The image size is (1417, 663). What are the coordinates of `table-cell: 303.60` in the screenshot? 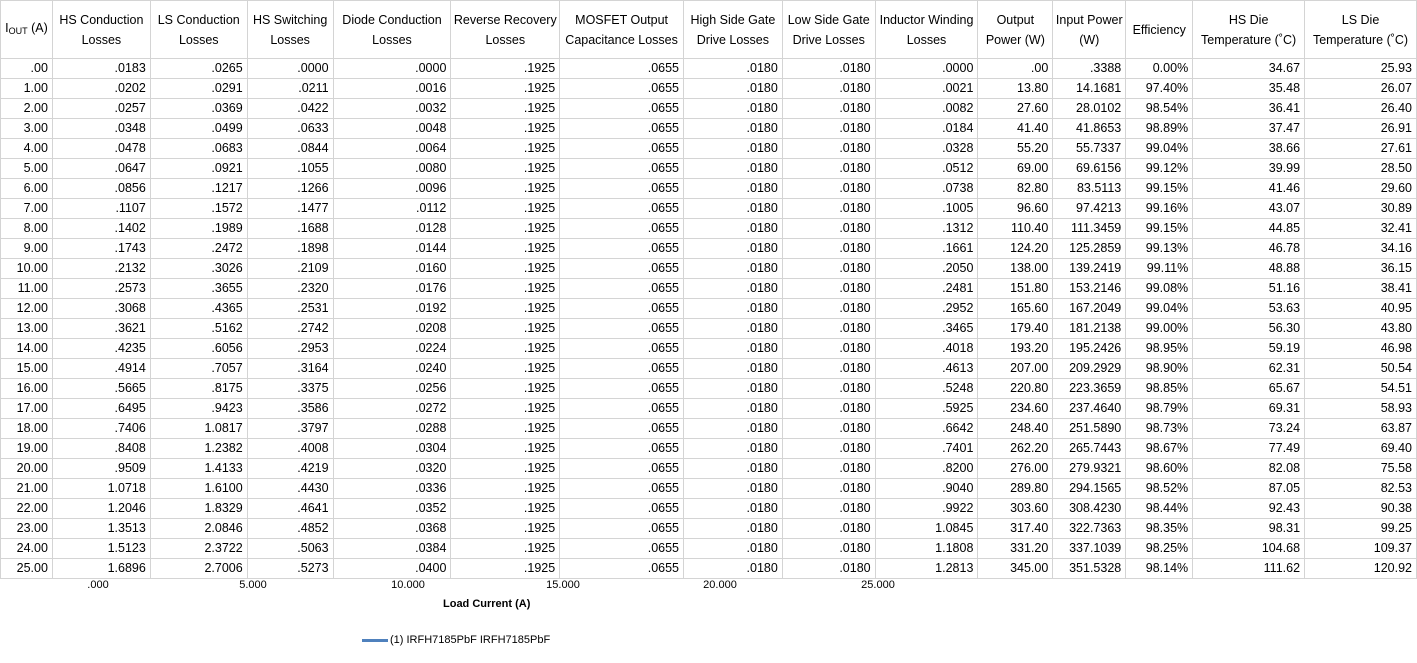 It's located at (1015, 508).